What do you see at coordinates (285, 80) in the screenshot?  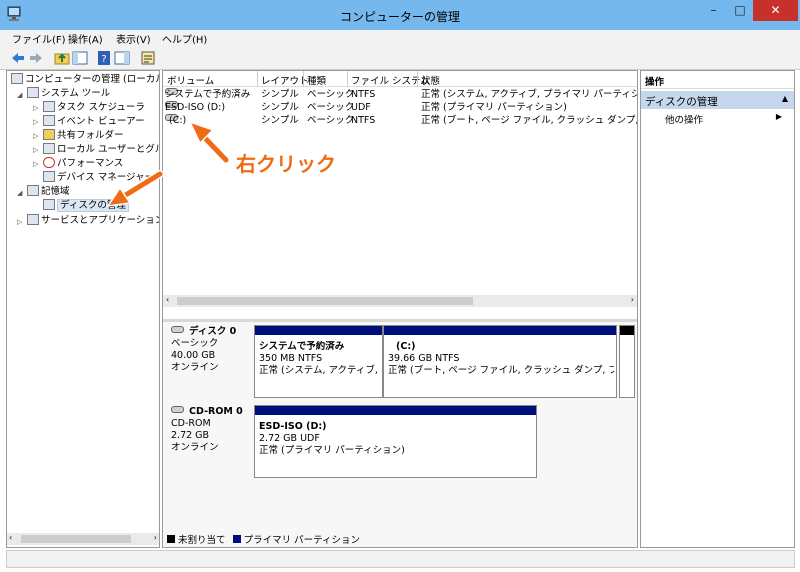 I see `column-layout: レイアウト` at bounding box center [285, 80].